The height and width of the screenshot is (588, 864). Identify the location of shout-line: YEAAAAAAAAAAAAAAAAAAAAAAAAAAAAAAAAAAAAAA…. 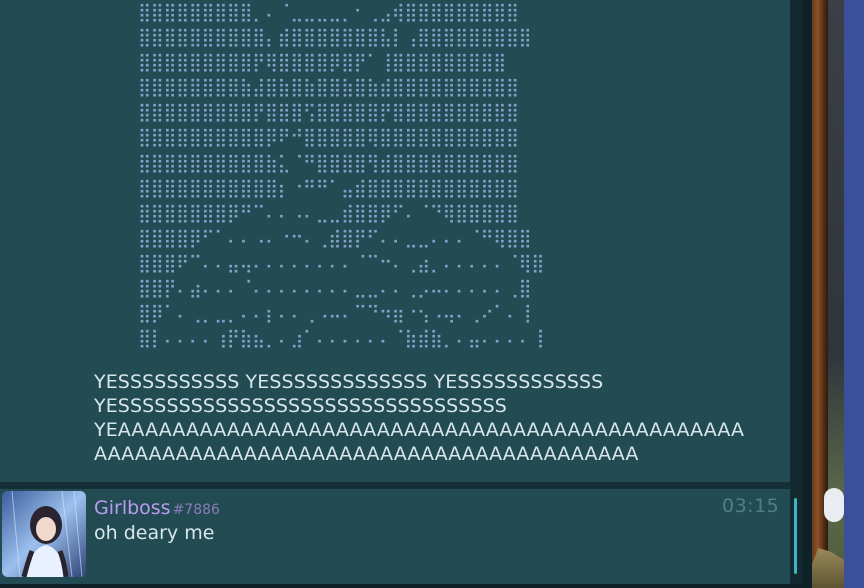
(419, 430).